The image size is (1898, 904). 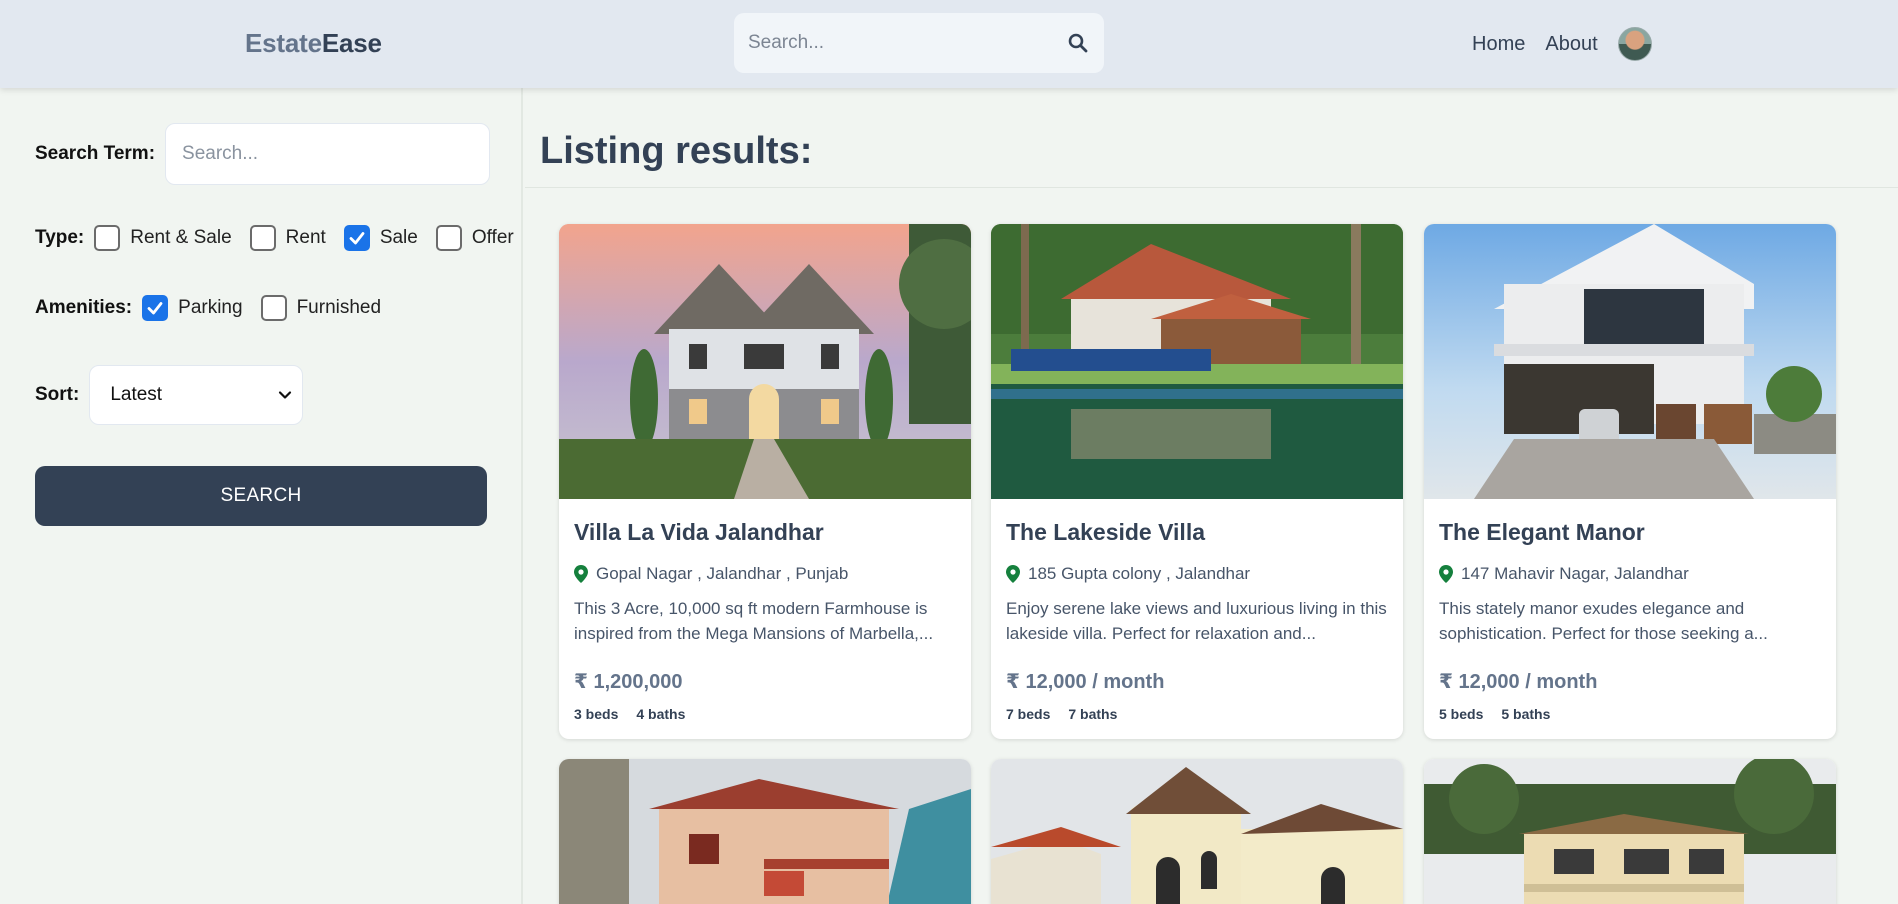 I want to click on page-title: Listing results:, so click(x=676, y=151).